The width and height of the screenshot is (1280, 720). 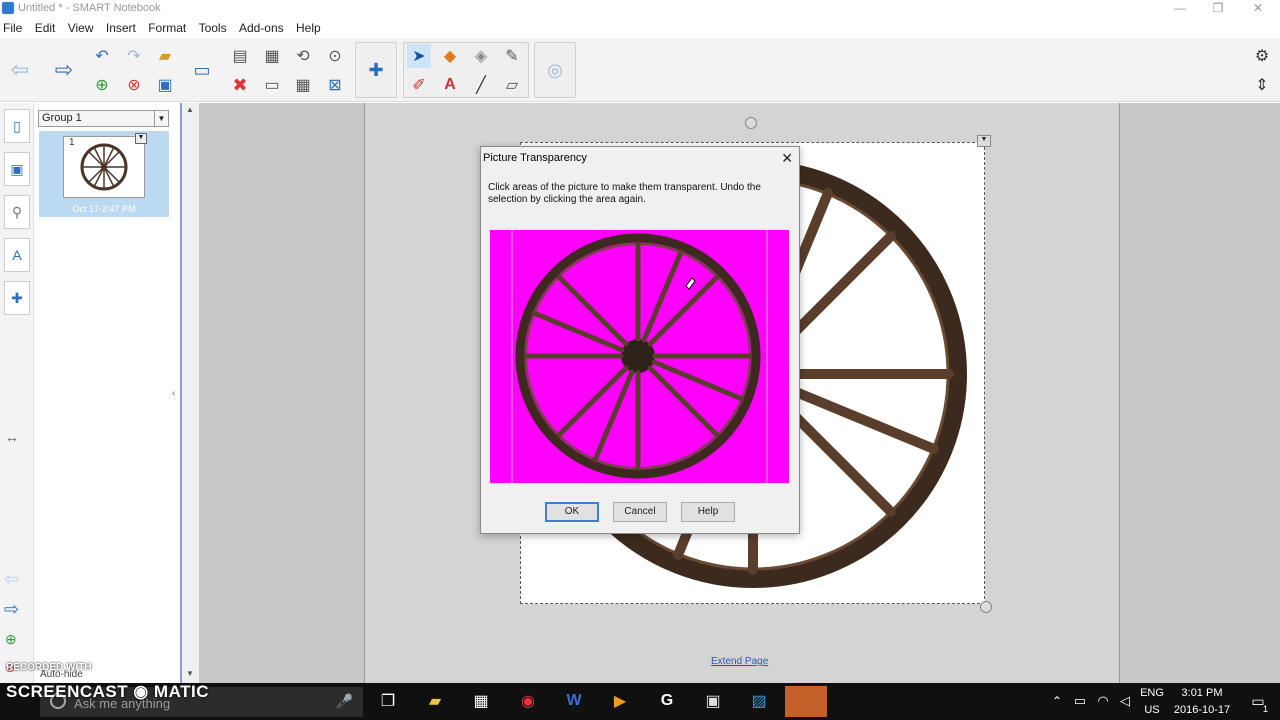 What do you see at coordinates (640, 9) in the screenshot?
I see `title-bar: Untitled * - SMART Notebook — ❐ ✕` at bounding box center [640, 9].